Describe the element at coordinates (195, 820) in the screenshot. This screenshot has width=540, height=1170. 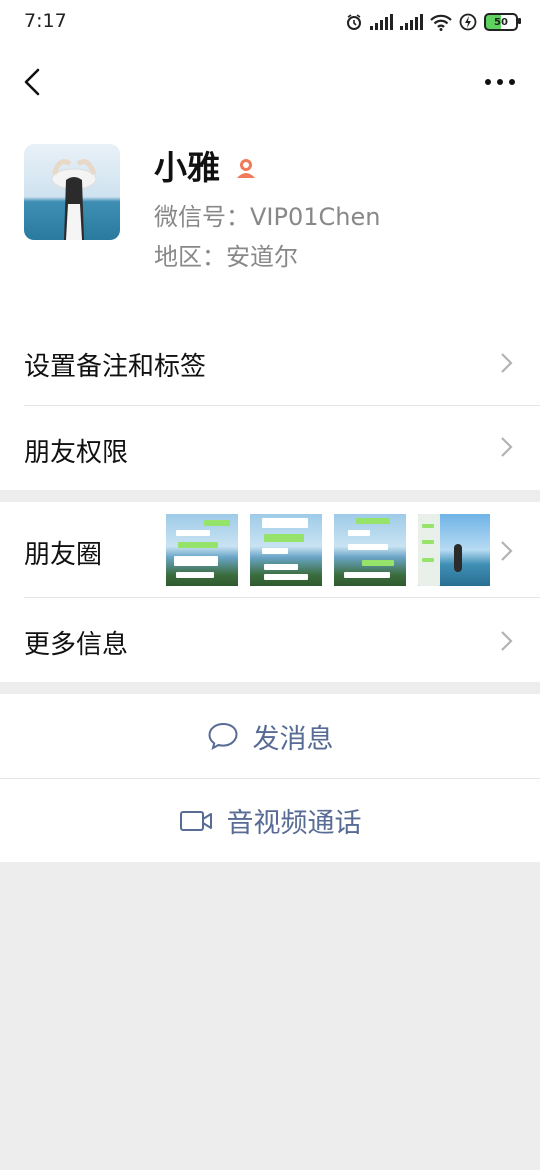
I see `video-camera-icon` at that location.